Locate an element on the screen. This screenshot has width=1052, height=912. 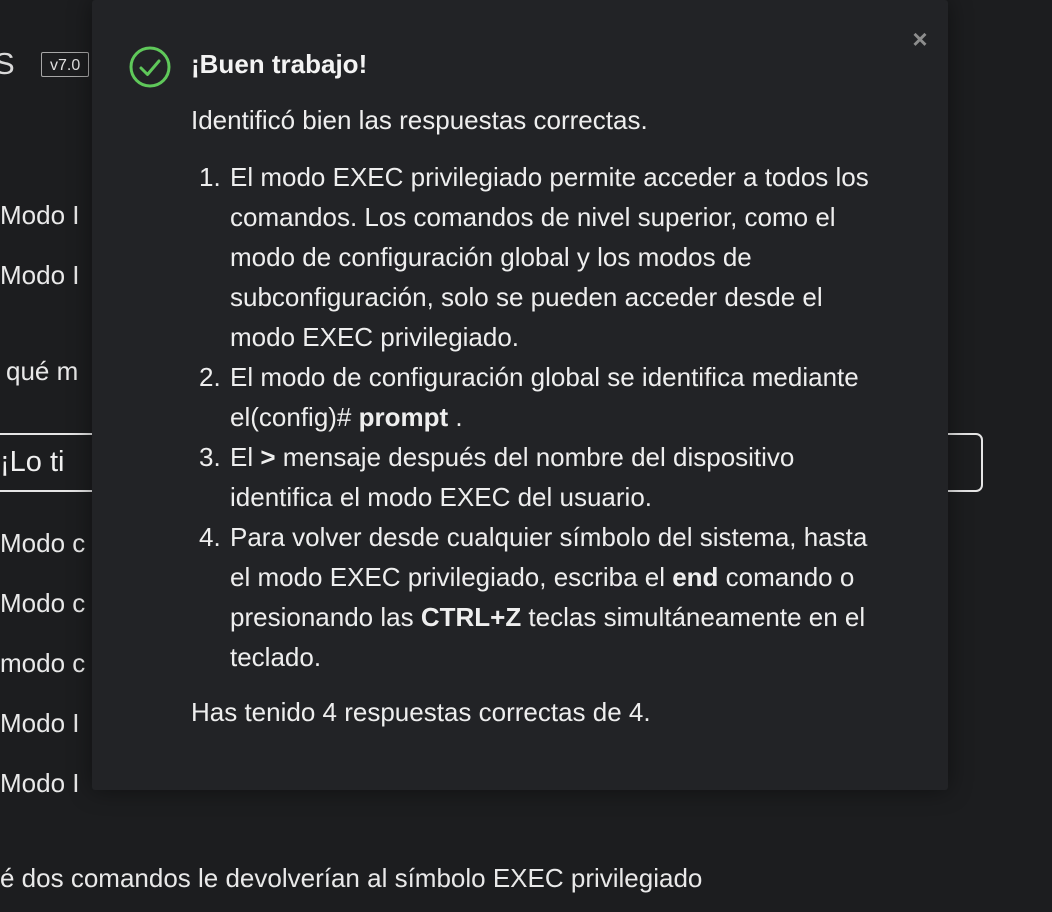
page-header-partial: S is located at coordinates (7, 63).